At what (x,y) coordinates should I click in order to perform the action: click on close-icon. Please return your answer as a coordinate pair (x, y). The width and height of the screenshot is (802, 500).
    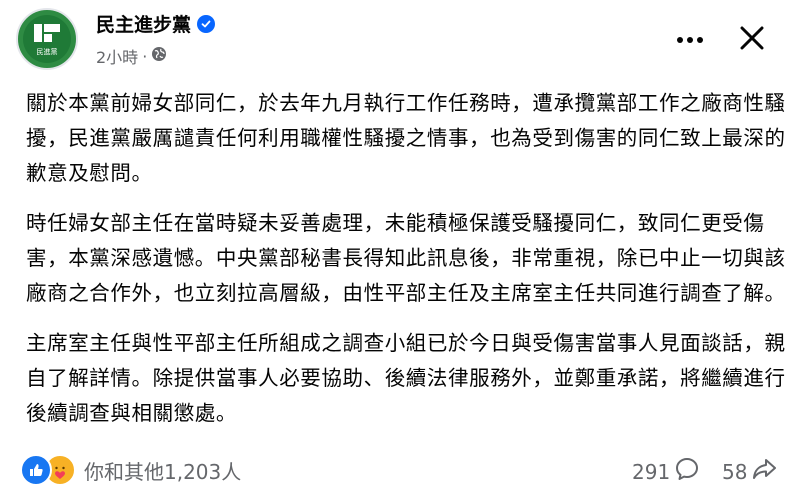
    Looking at the image, I should click on (752, 40).